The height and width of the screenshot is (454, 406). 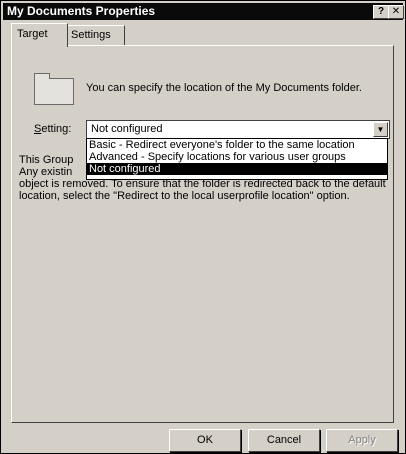 What do you see at coordinates (32, 34) in the screenshot?
I see `tab-target-label: Target` at bounding box center [32, 34].